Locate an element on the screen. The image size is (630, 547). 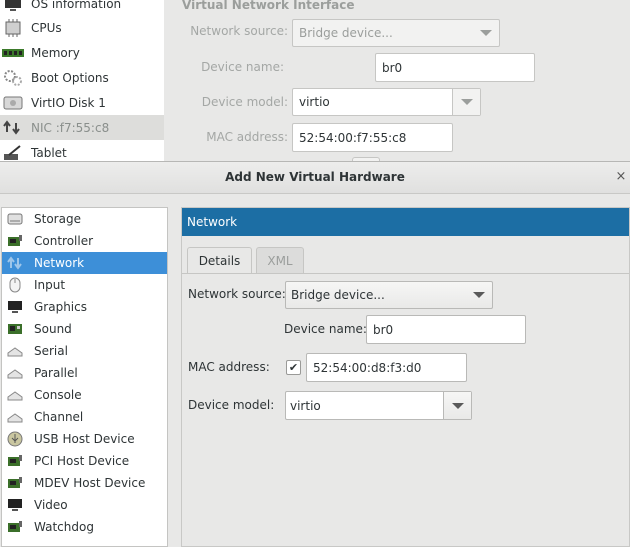
controller-icon is located at coordinates (15, 241).